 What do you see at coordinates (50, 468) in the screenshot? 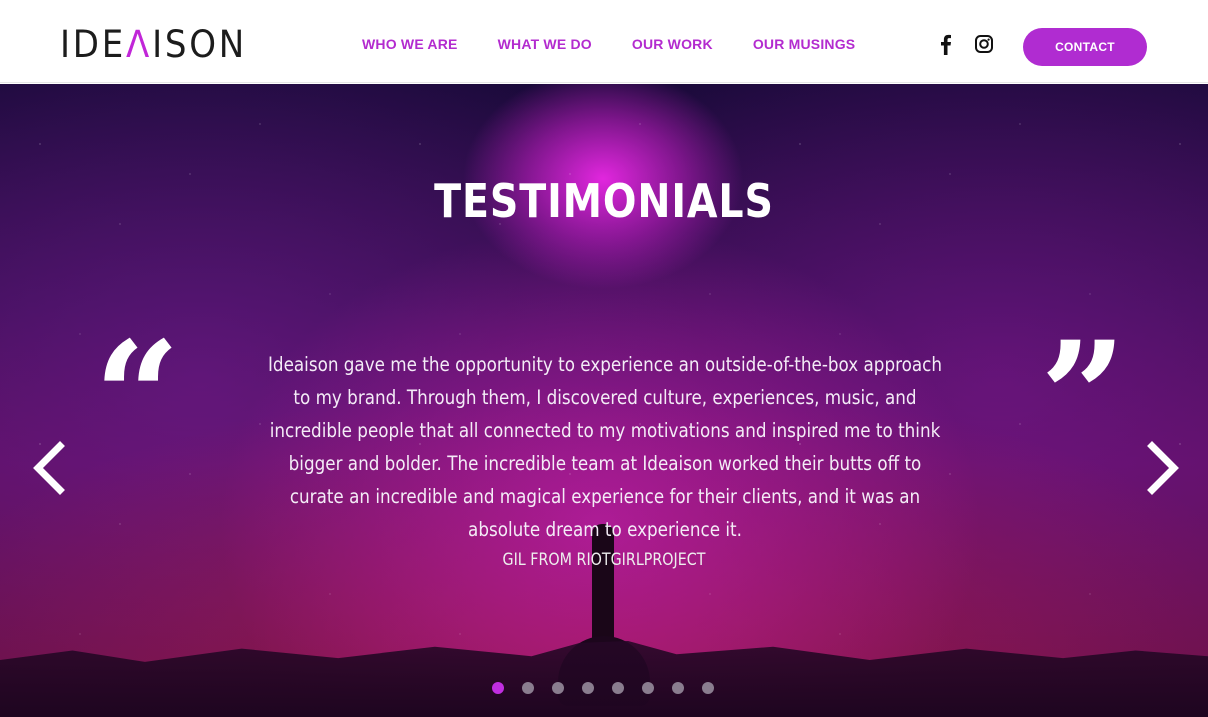
I see `chevron-left-icon` at bounding box center [50, 468].